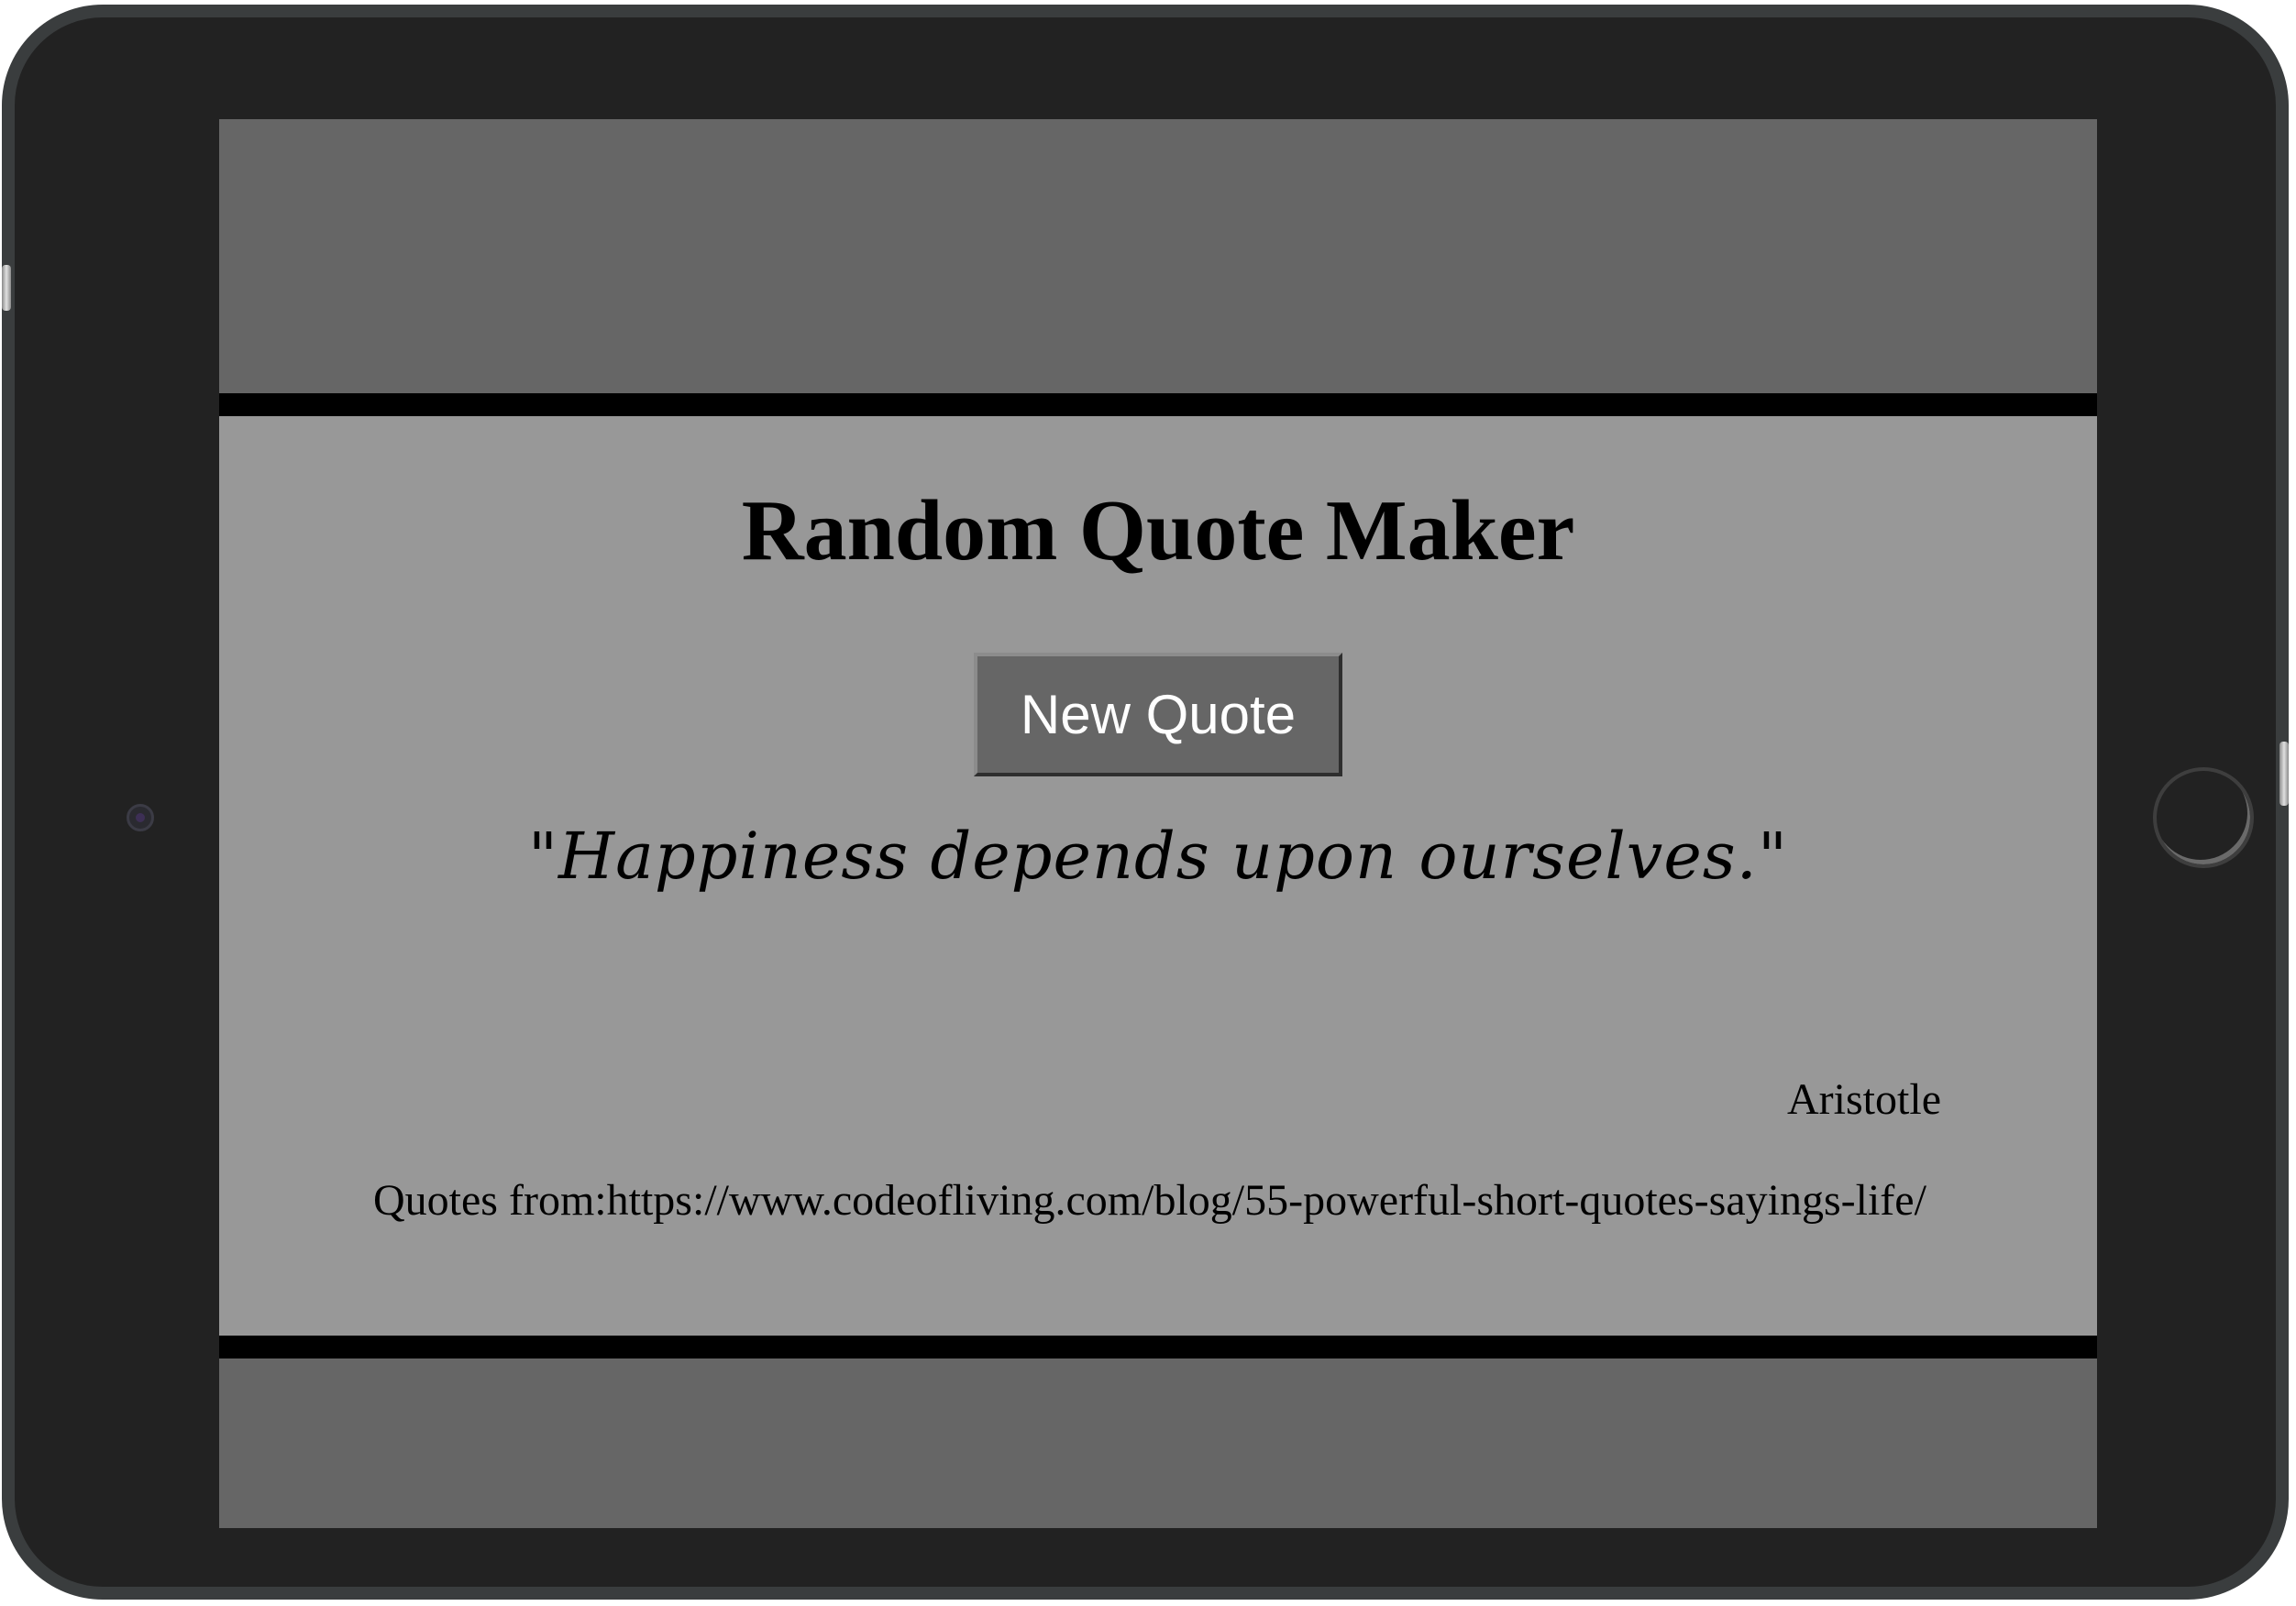 This screenshot has width=2296, height=1606. I want to click on power-button-right, so click(2284, 774).